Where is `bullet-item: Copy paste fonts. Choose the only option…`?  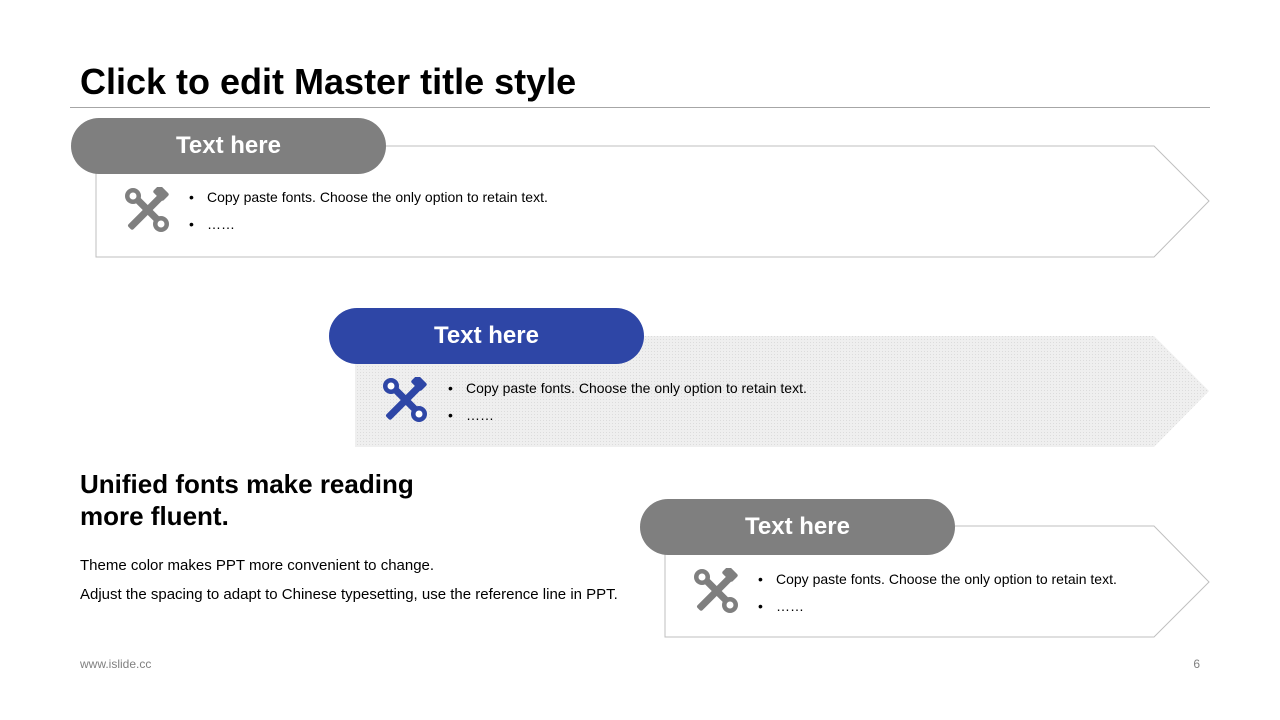 bullet-item: Copy paste fonts. Choose the only option… is located at coordinates (937, 579).